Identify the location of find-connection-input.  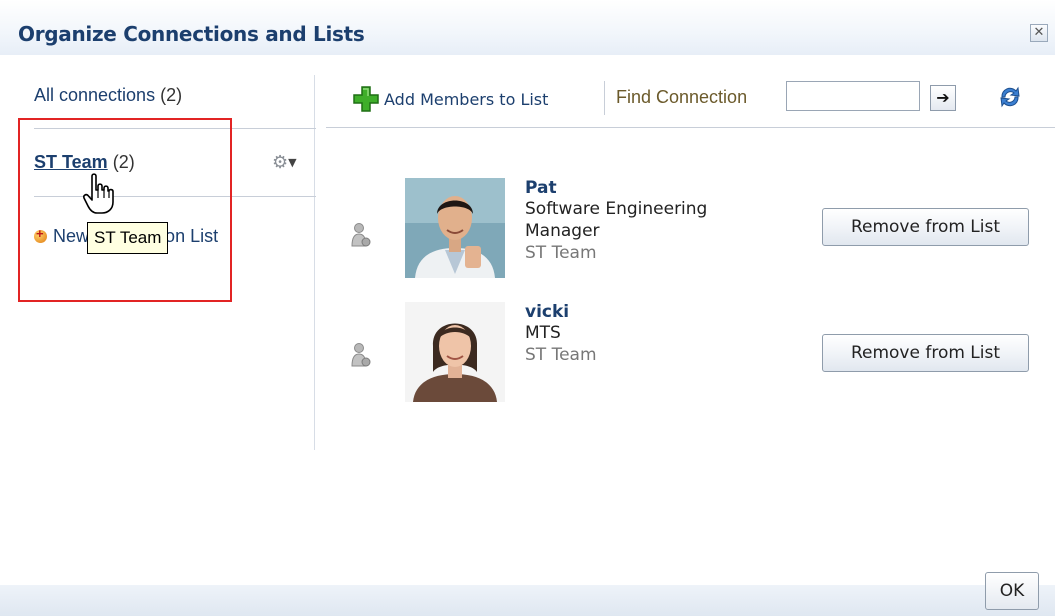
(853, 96).